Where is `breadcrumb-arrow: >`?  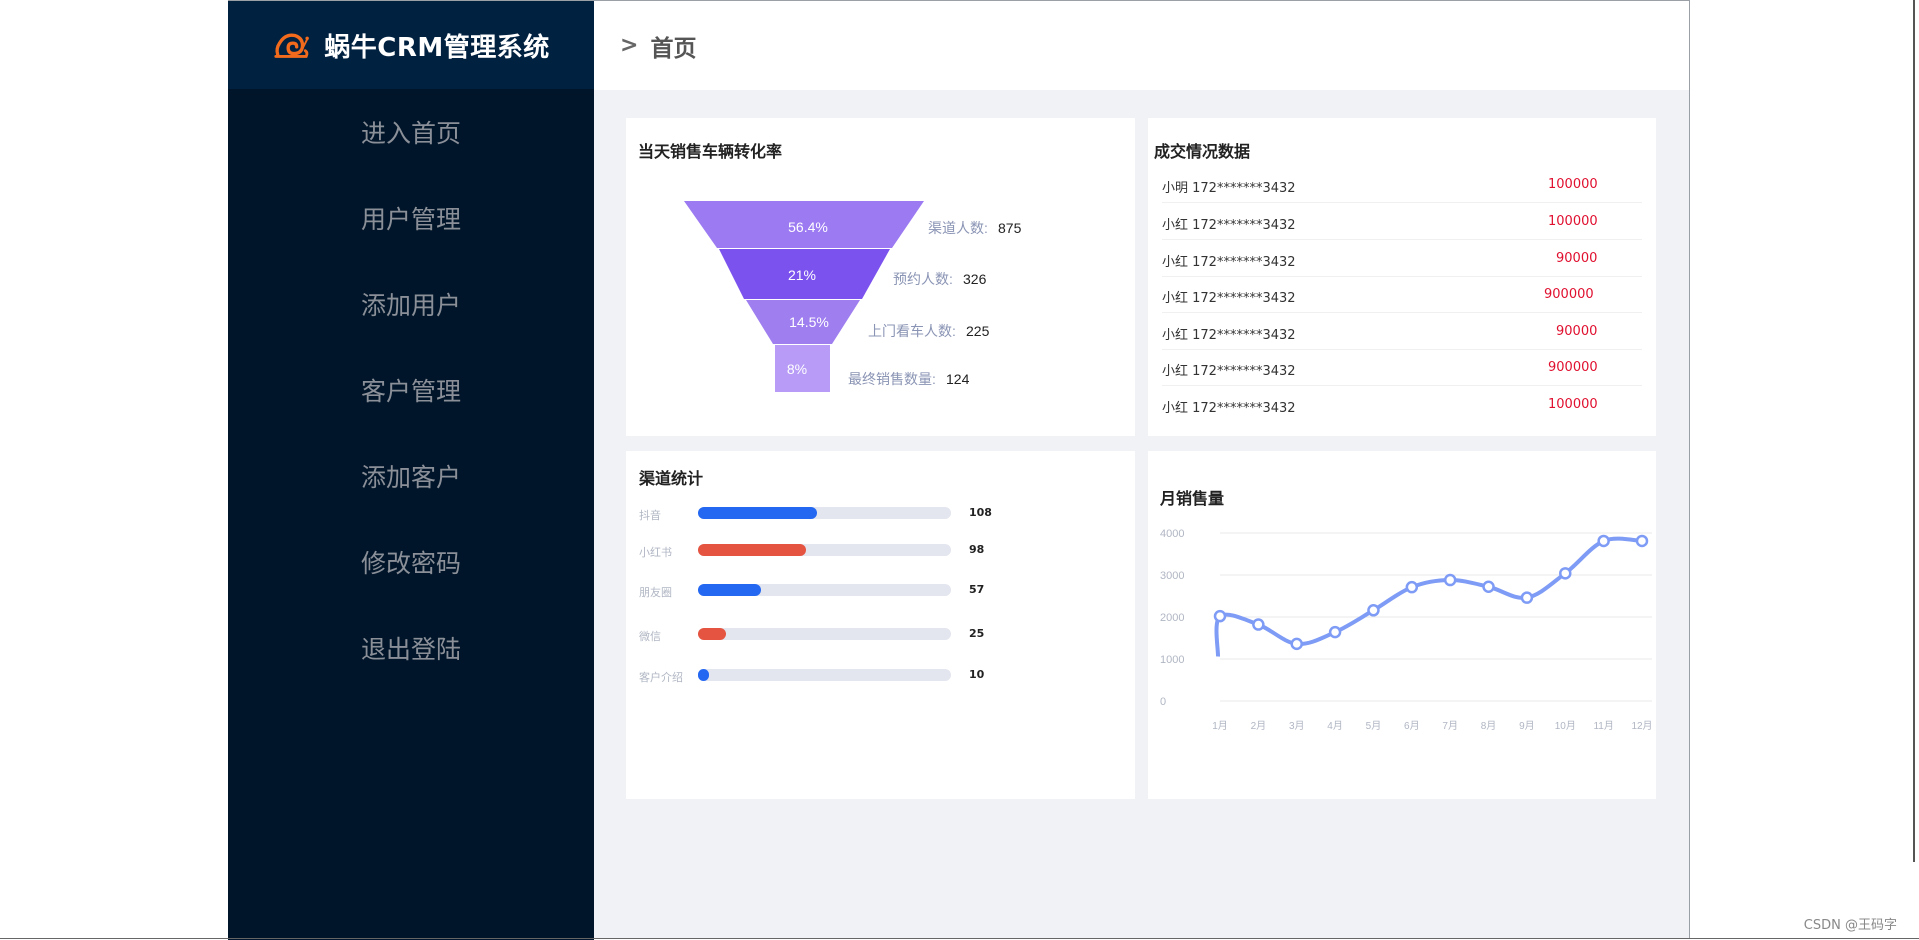
breadcrumb-arrow: > is located at coordinates (629, 45).